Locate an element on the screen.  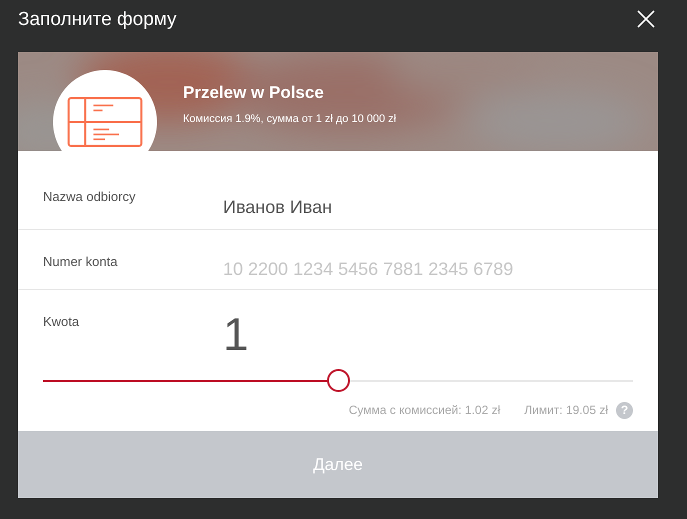
limit-text: Лимит: 19.05 zł is located at coordinates (566, 410).